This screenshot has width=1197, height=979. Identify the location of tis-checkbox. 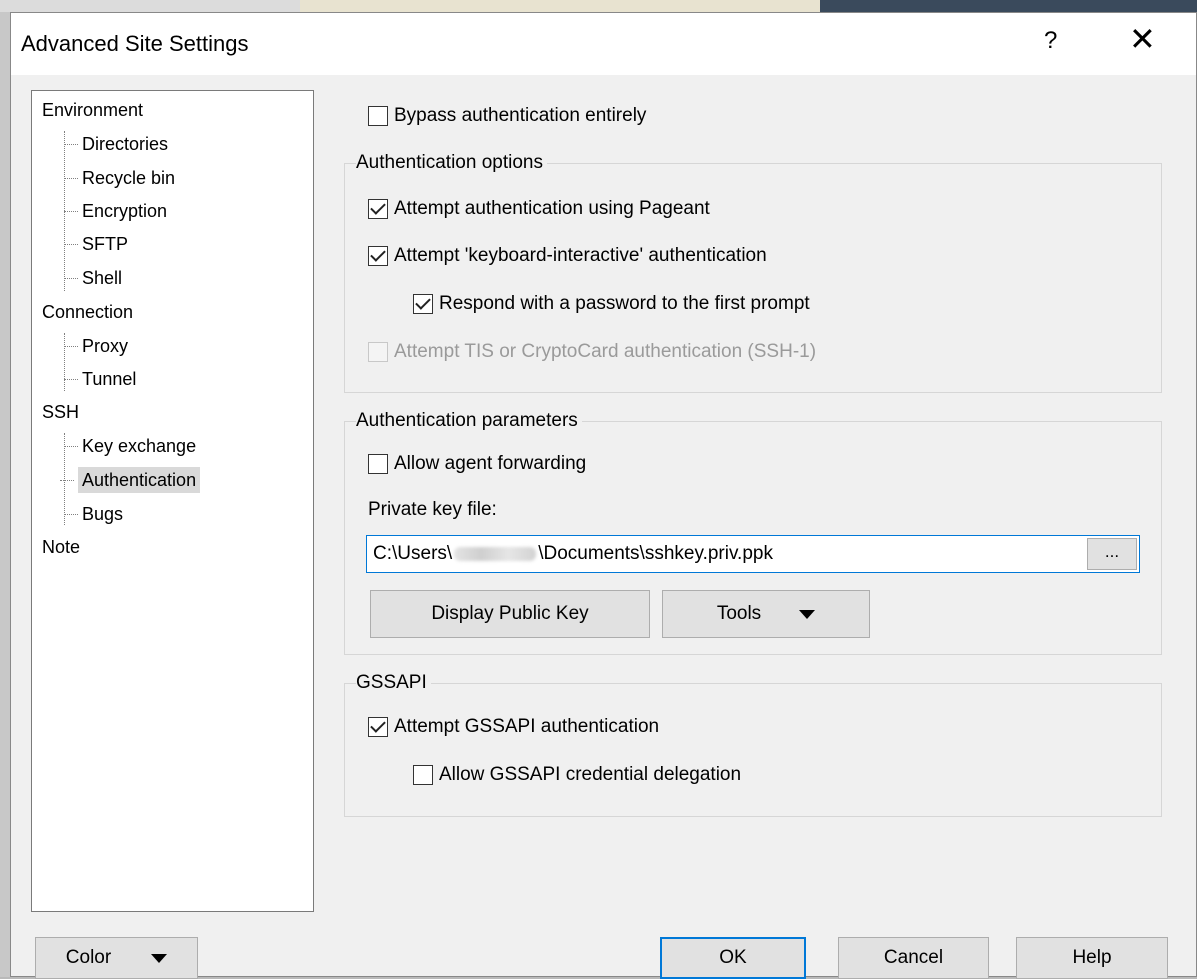
(378, 352).